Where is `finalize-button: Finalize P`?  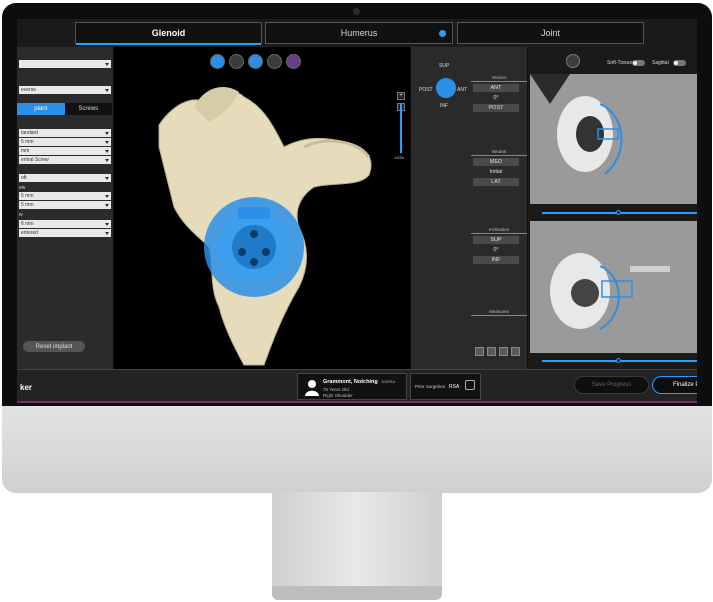 finalize-button: Finalize P is located at coordinates (674, 385).